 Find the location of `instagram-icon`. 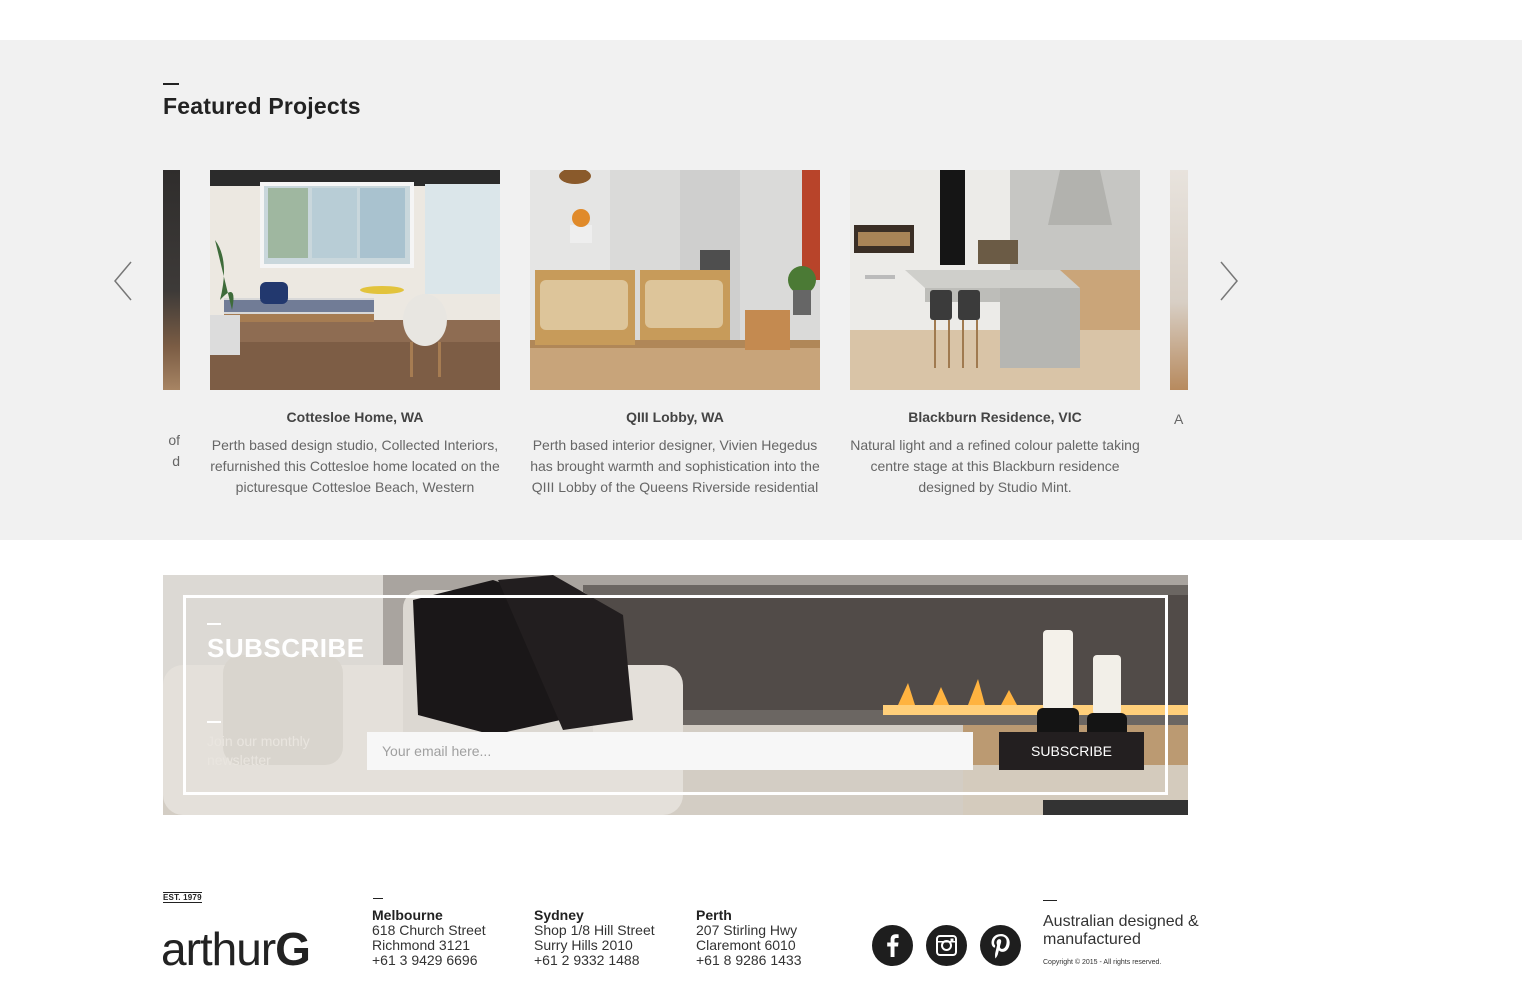

instagram-icon is located at coordinates (946, 945).